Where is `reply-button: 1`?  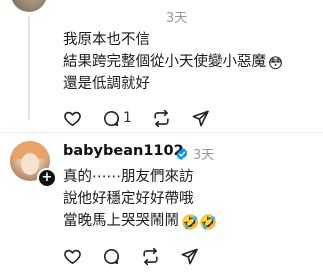
reply-button: 1 is located at coordinates (117, 118).